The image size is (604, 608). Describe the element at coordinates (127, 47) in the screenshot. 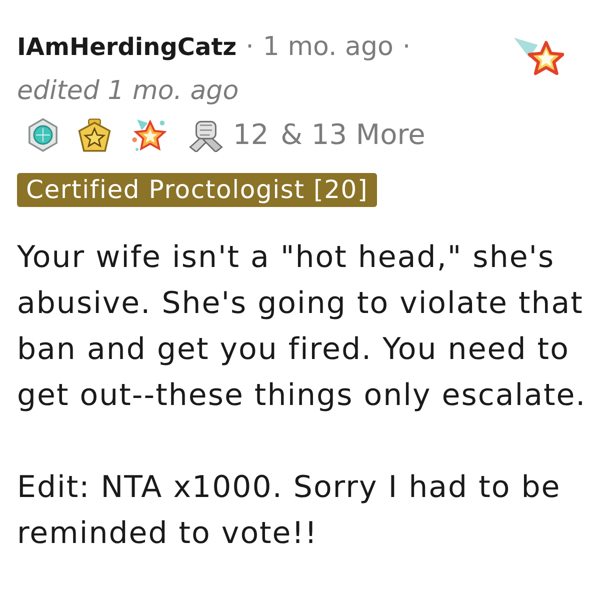

I see `username: IAmHerdingCatz` at that location.